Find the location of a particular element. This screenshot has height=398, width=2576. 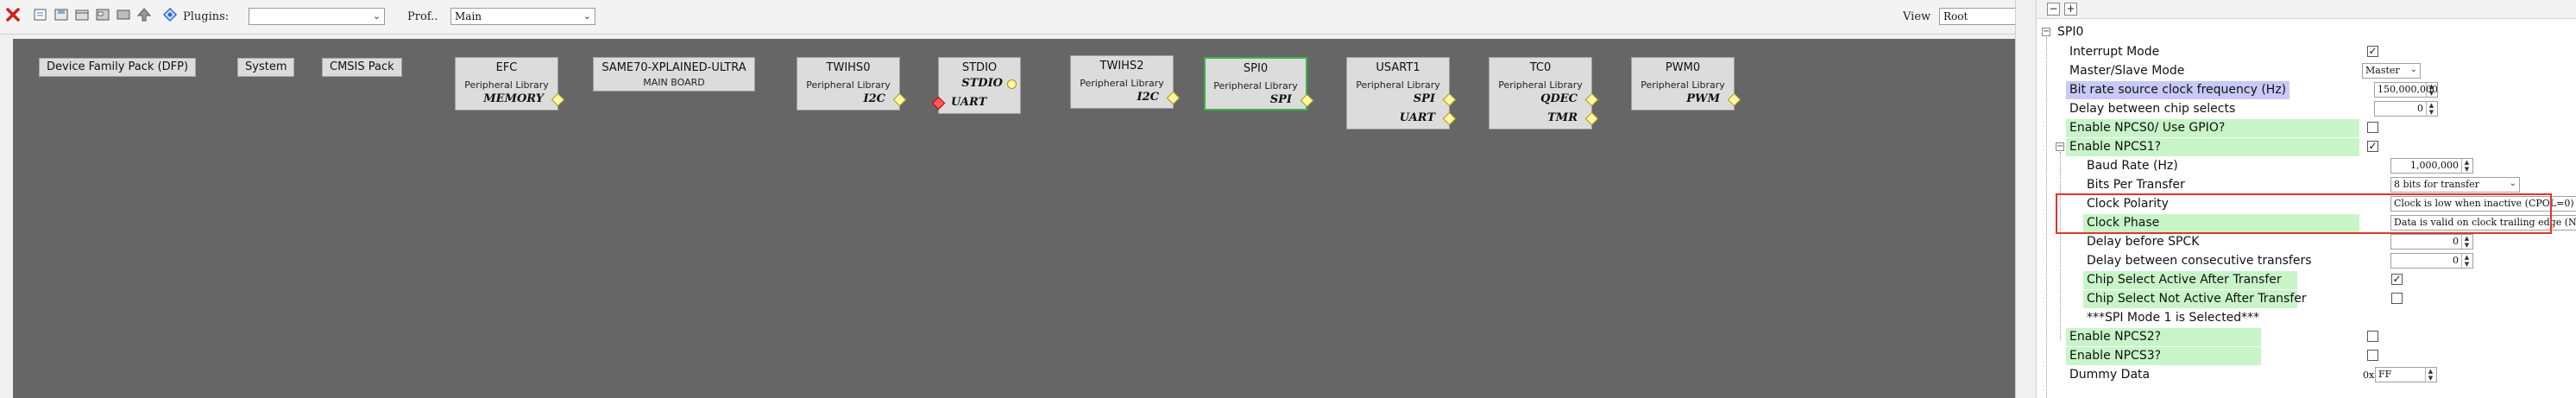

component-title: TWIHS2 is located at coordinates (1121, 66).